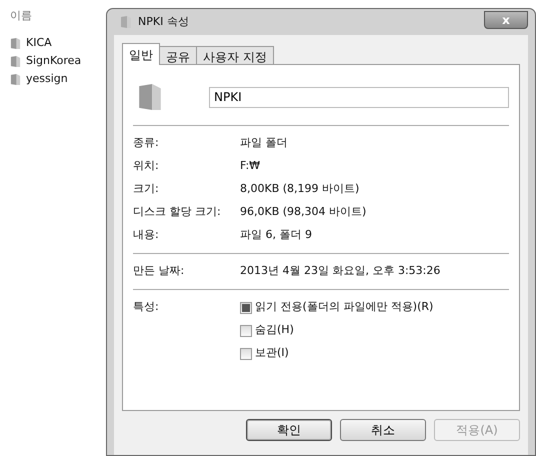 The image size is (536, 456). I want to click on folder-name: yessign, so click(47, 79).